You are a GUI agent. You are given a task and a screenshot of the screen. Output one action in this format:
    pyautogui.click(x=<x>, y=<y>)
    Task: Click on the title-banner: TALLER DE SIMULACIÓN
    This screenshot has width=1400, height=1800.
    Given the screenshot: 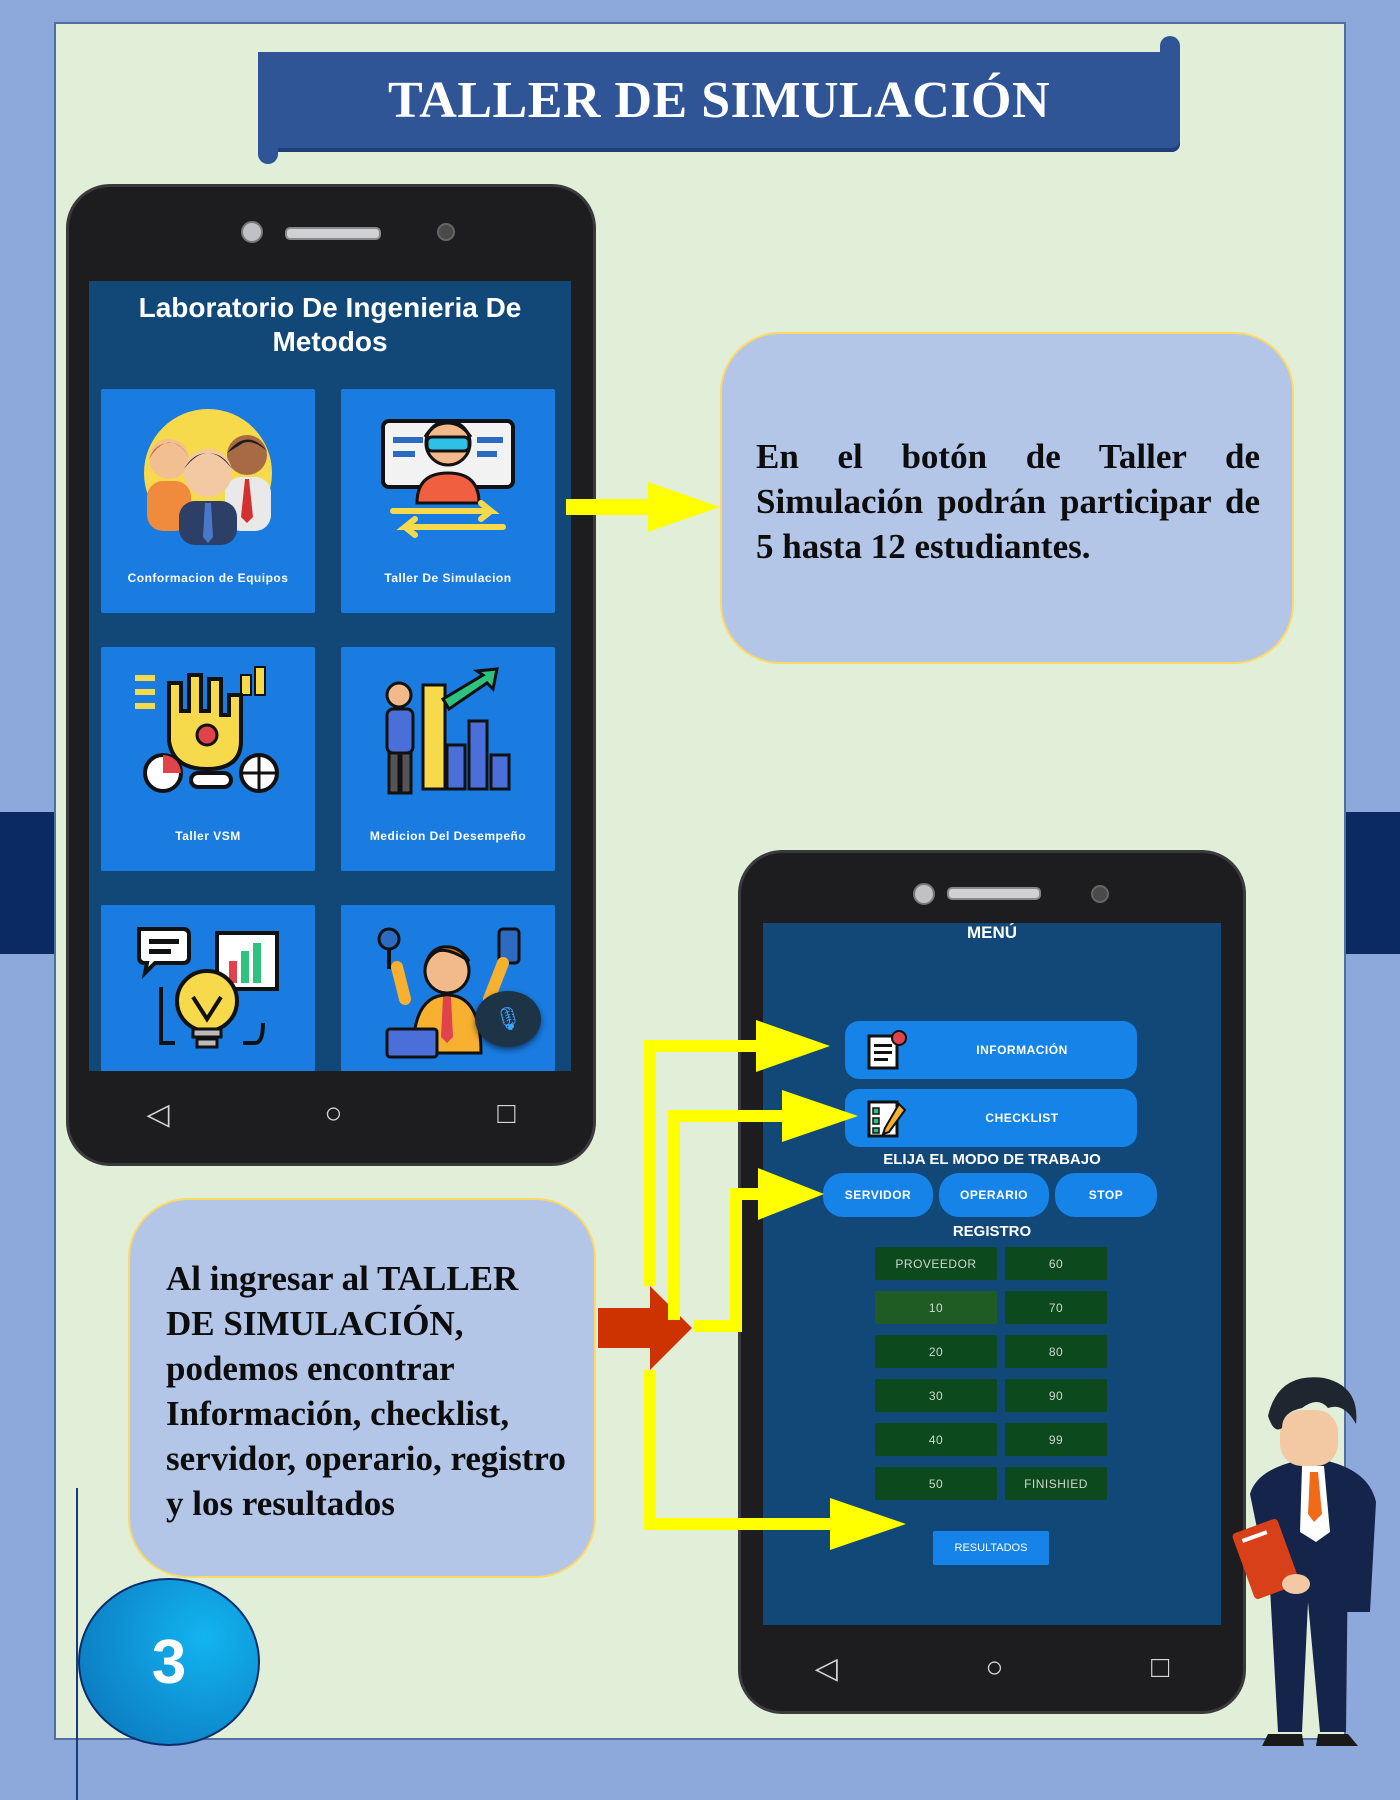 What is the action you would take?
    pyautogui.click(x=719, y=100)
    